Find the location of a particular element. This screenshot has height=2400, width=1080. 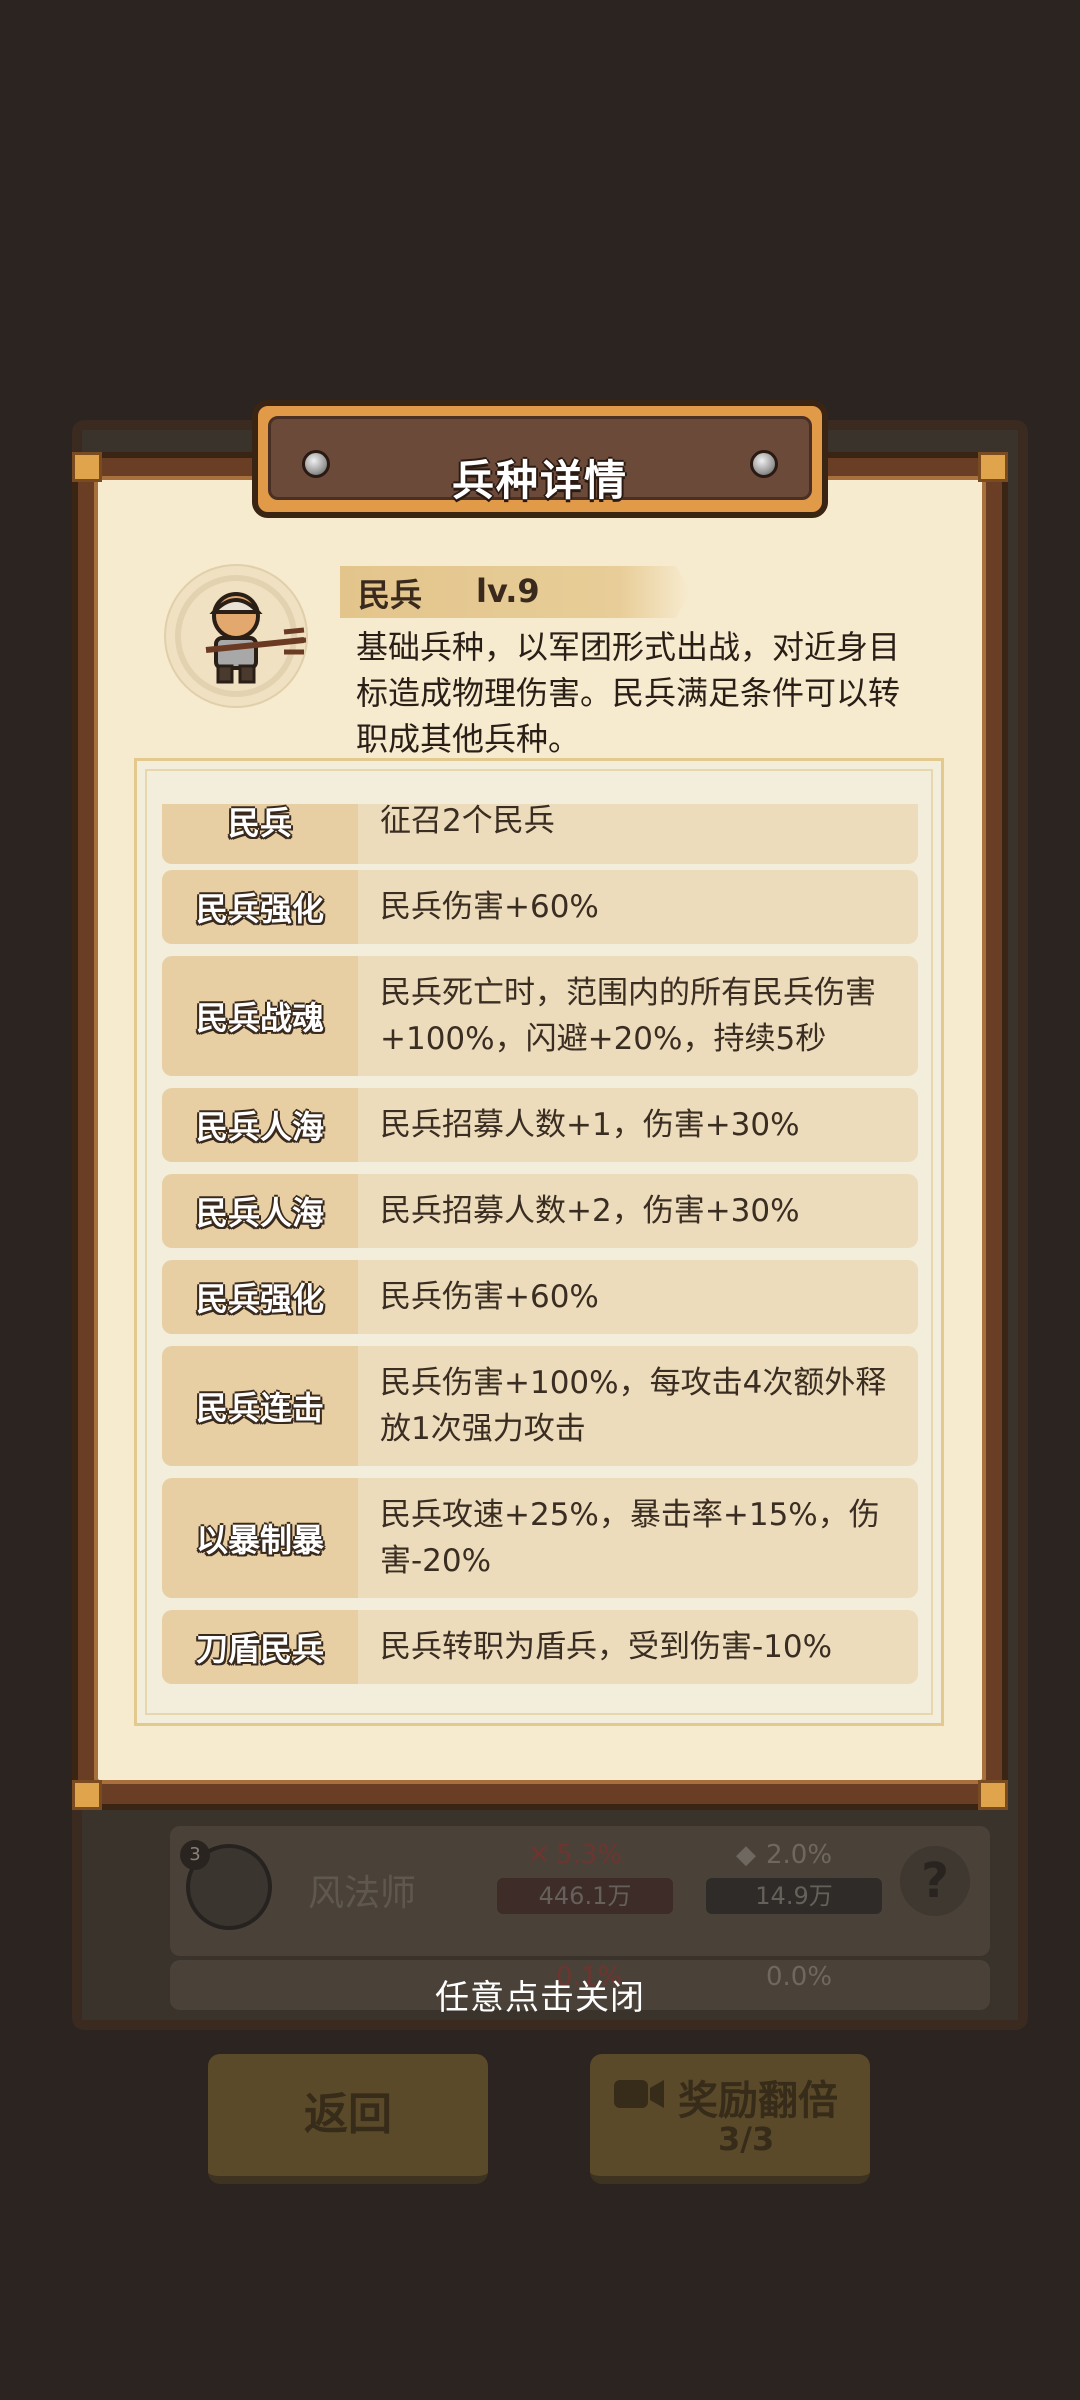

talent-effect: 民兵转职为盾兵，受到伤害-10% is located at coordinates (638, 1647).